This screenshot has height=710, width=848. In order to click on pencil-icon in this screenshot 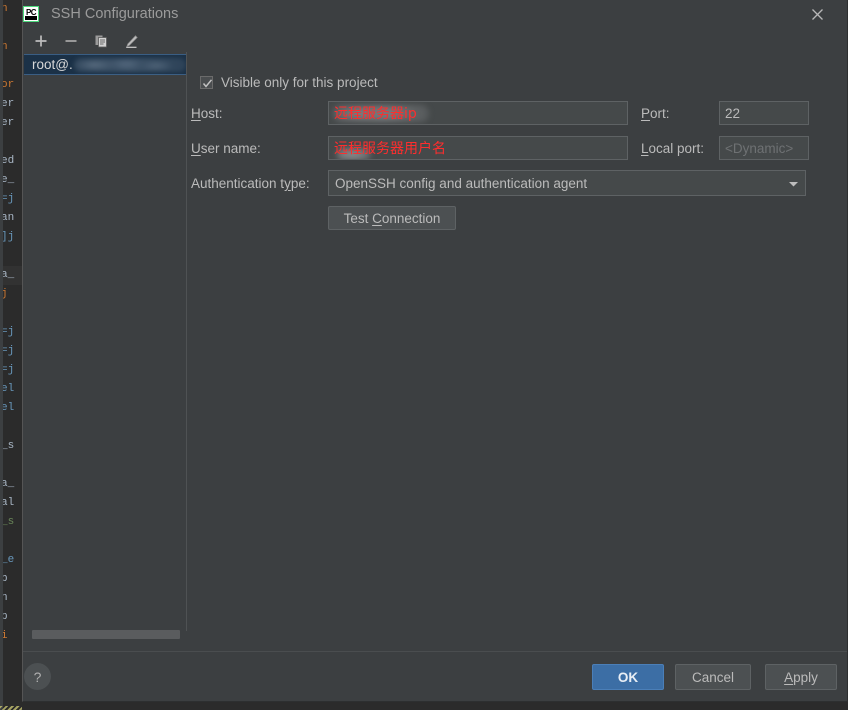, I will do `click(131, 41)`.